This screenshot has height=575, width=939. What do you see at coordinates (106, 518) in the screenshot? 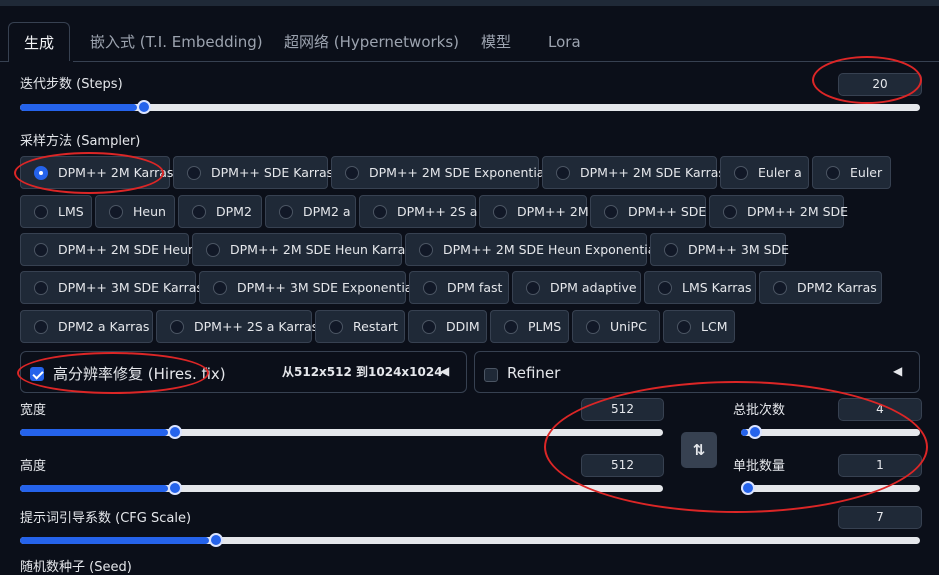
I see `cfg-scale-label: 提示词引导系数 (CFG Scale)` at bounding box center [106, 518].